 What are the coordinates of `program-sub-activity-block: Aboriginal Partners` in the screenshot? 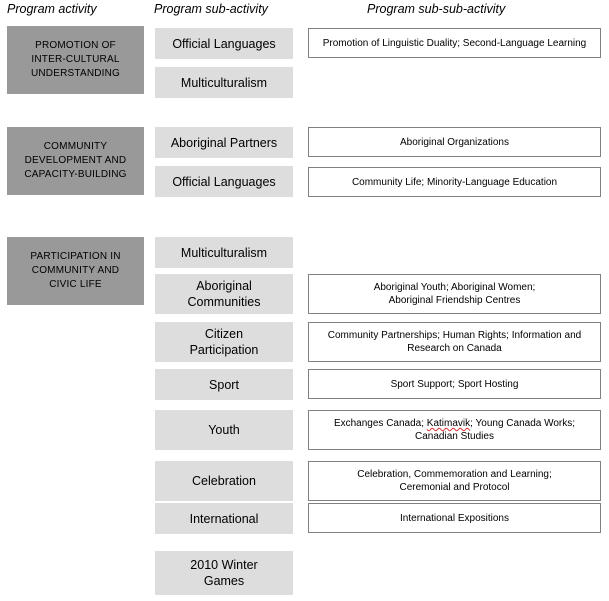 It's located at (224, 142).